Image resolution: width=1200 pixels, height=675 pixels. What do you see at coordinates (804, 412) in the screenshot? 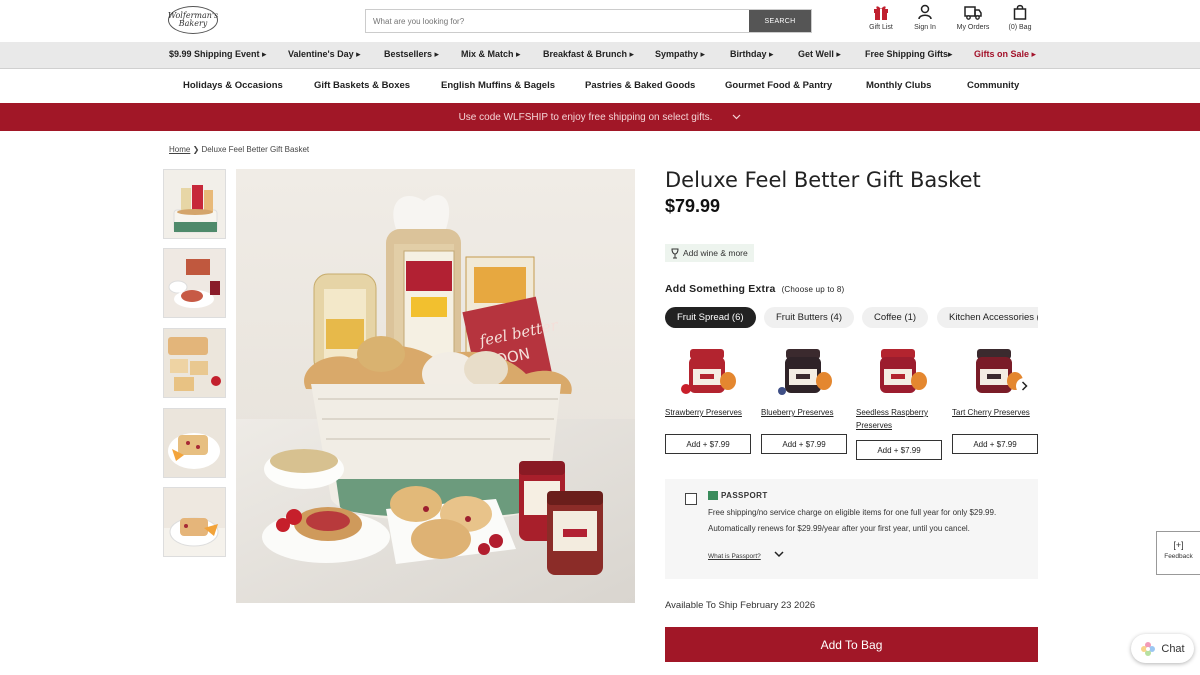
I see `addon-name: Blueberry Preserves` at bounding box center [804, 412].